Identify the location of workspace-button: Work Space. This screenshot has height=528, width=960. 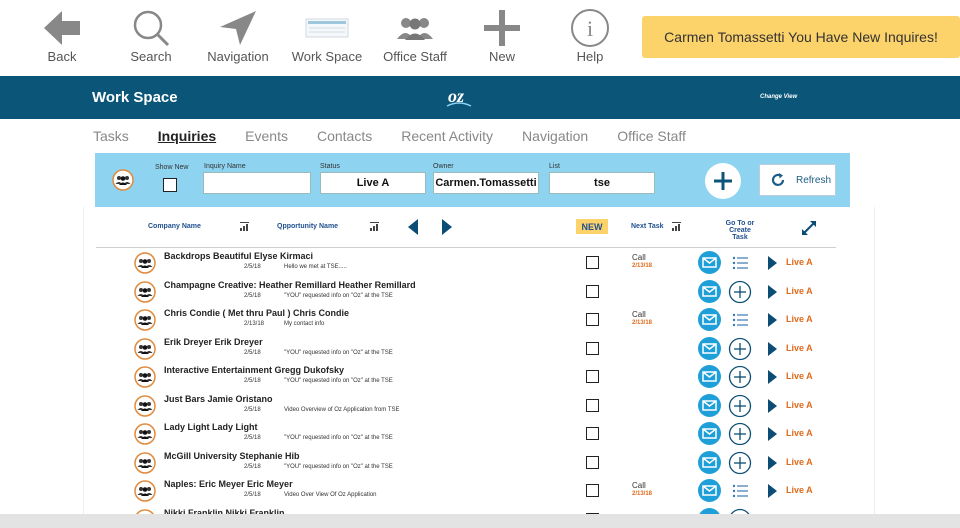
(327, 38).